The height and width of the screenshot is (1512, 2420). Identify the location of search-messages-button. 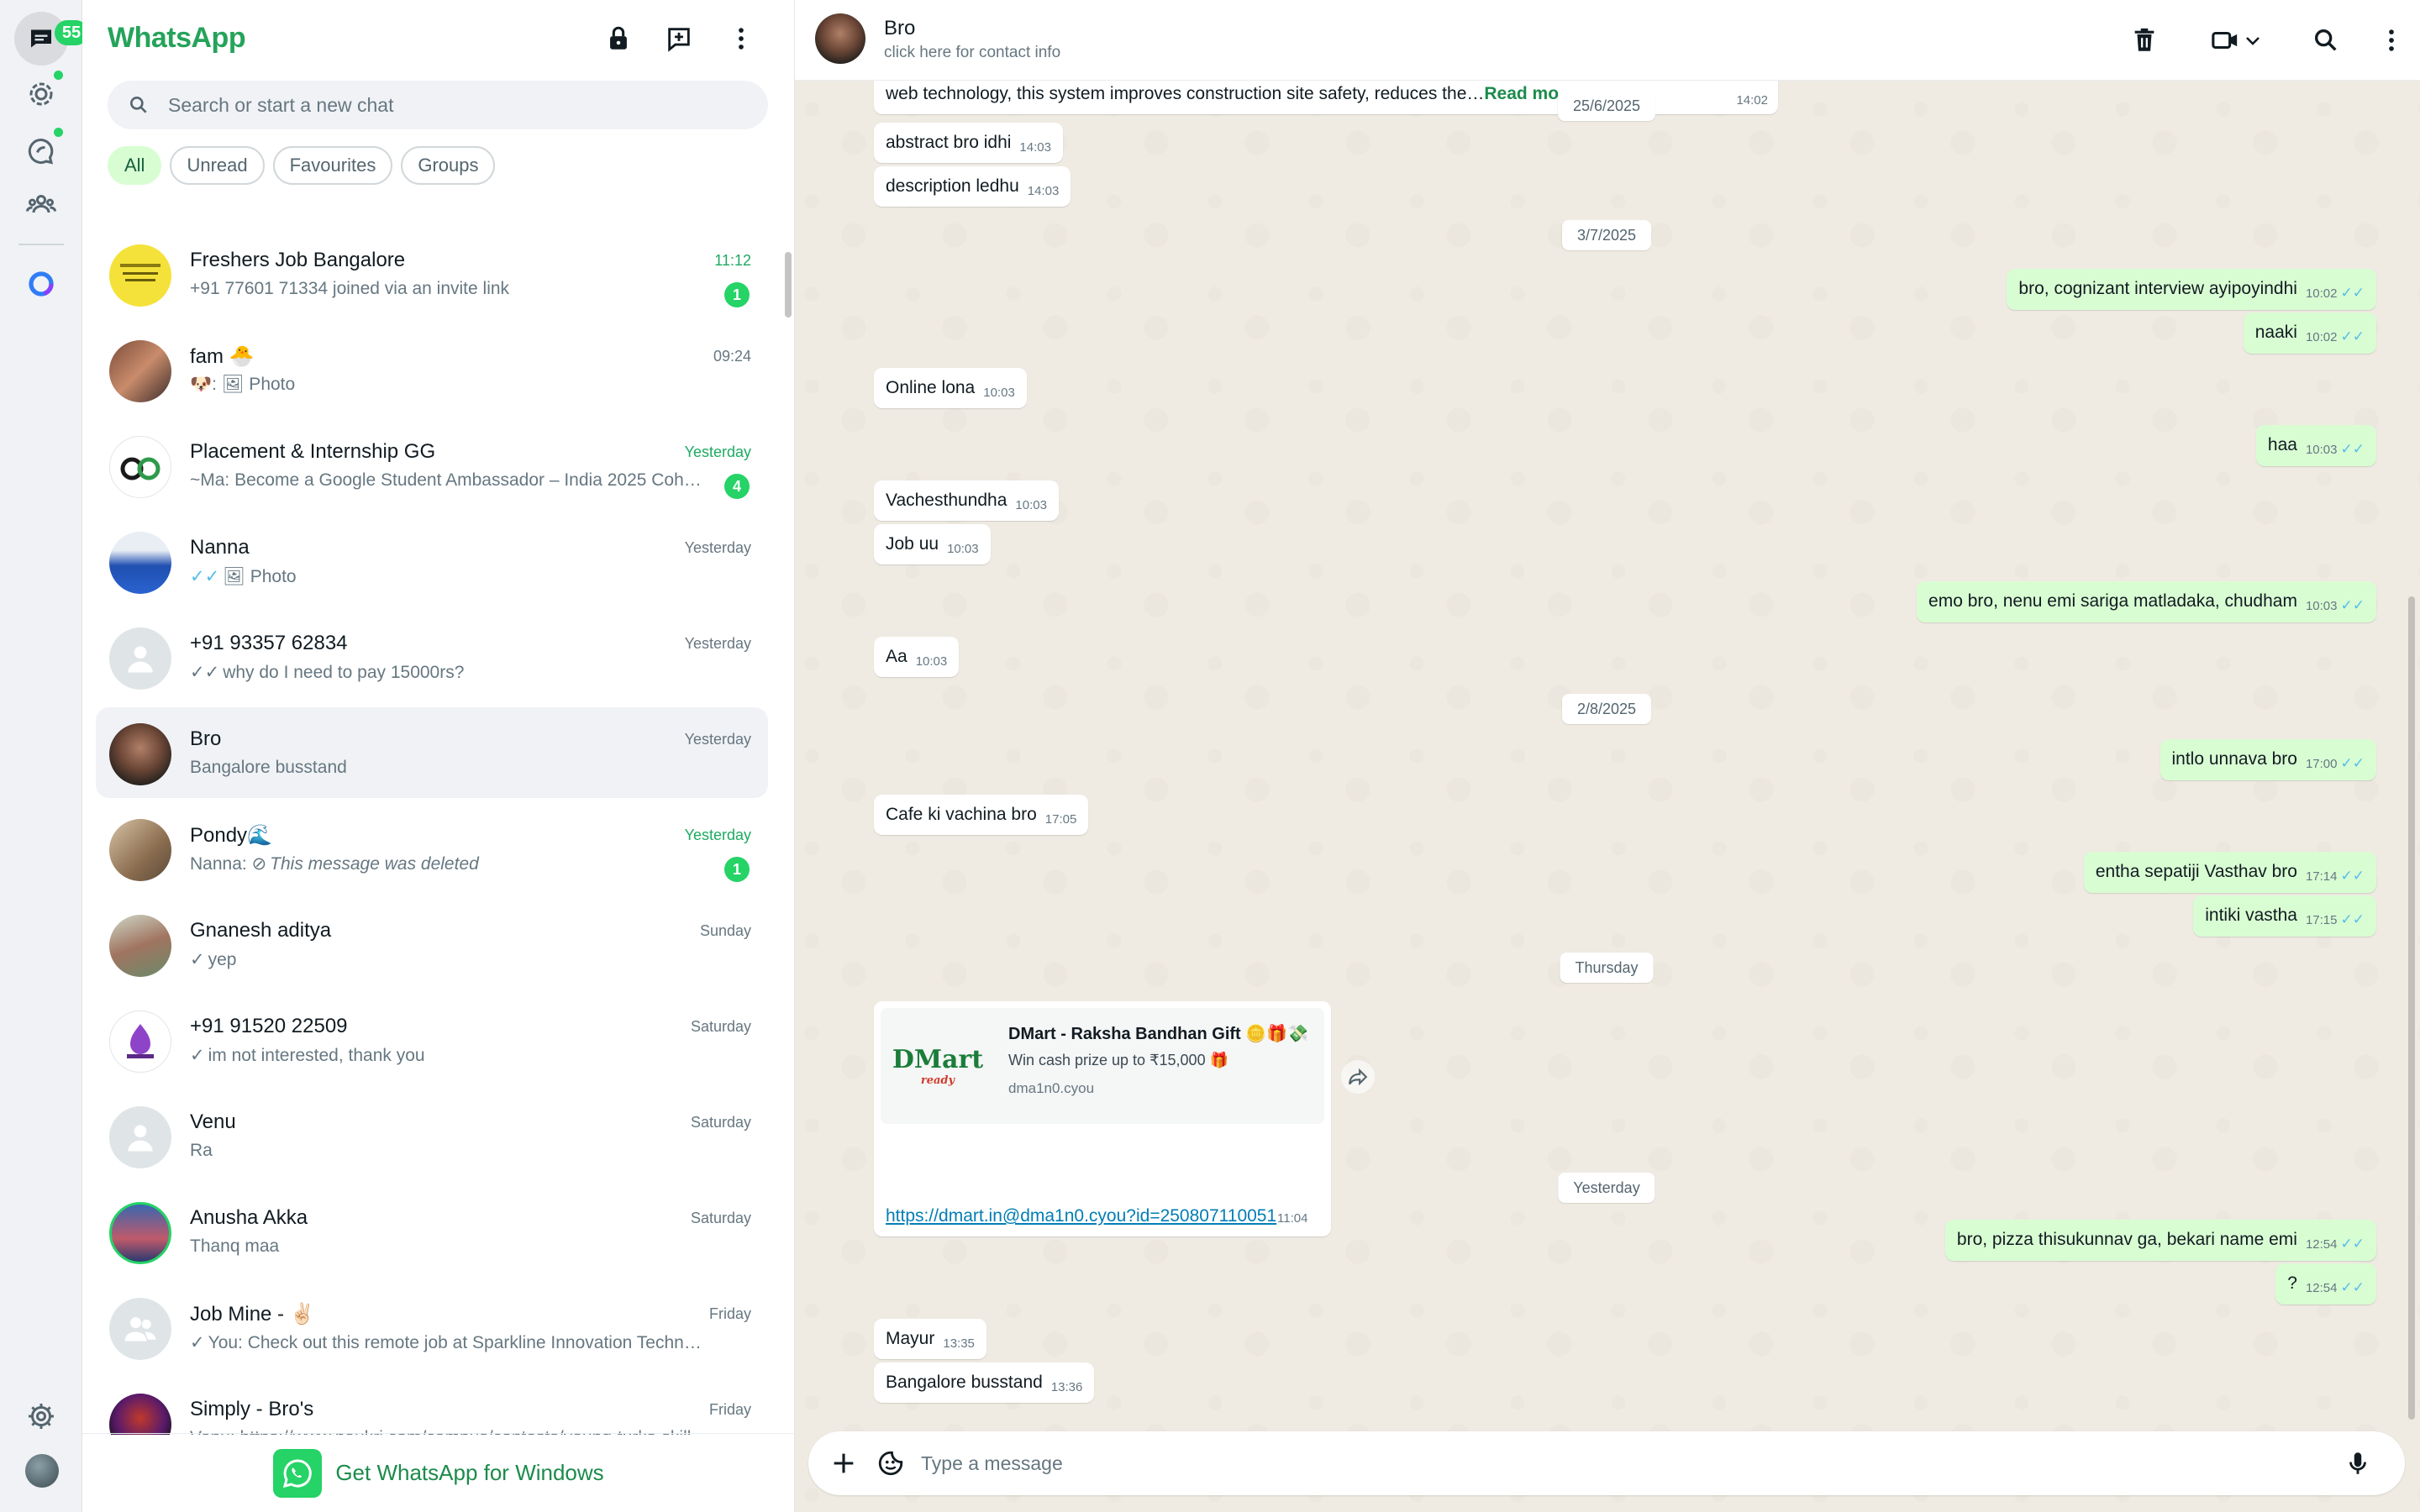
(2326, 40).